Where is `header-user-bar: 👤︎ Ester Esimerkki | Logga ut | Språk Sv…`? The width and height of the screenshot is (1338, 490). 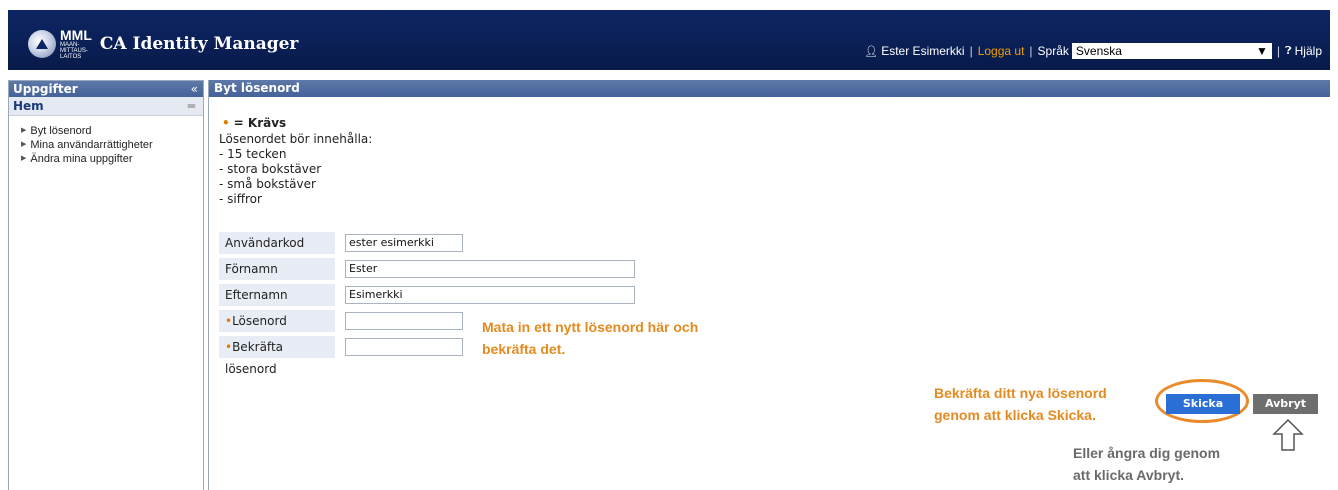
header-user-bar: 👤︎ Ester Esimerkki | Logga ut | Språk Sv… is located at coordinates (1093, 51).